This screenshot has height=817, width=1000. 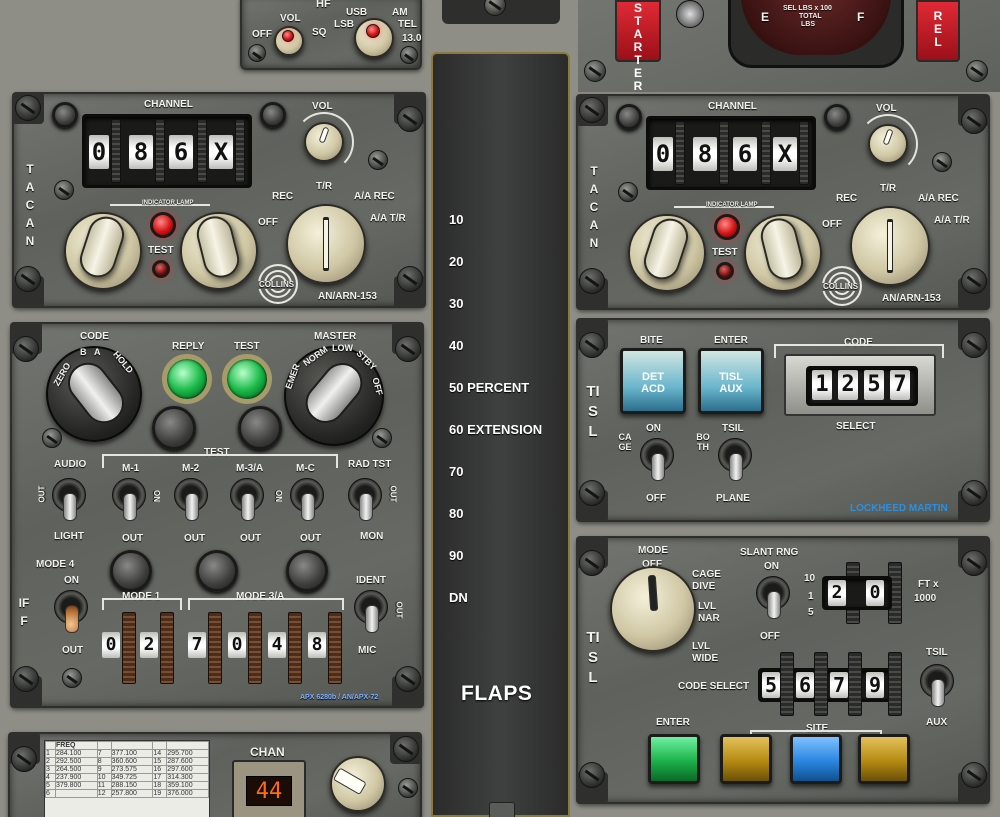 I want to click on hf-off-label: OFF, so click(x=262, y=34).